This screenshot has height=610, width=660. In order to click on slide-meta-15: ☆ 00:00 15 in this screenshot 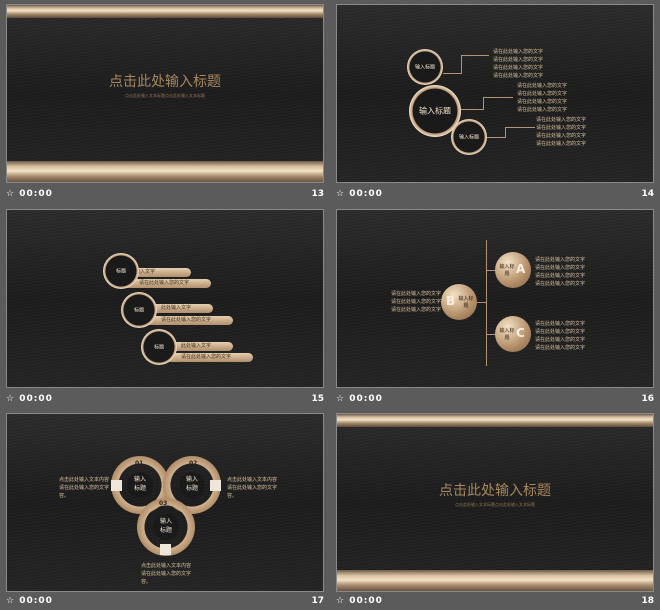, I will do `click(165, 401)`.